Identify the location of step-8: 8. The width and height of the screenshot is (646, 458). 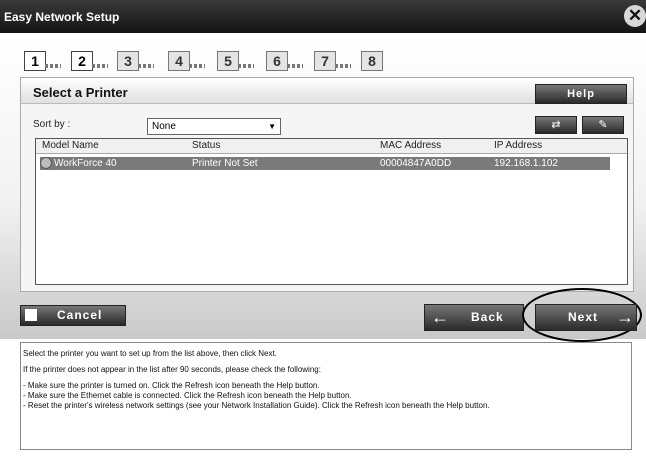
(372, 61).